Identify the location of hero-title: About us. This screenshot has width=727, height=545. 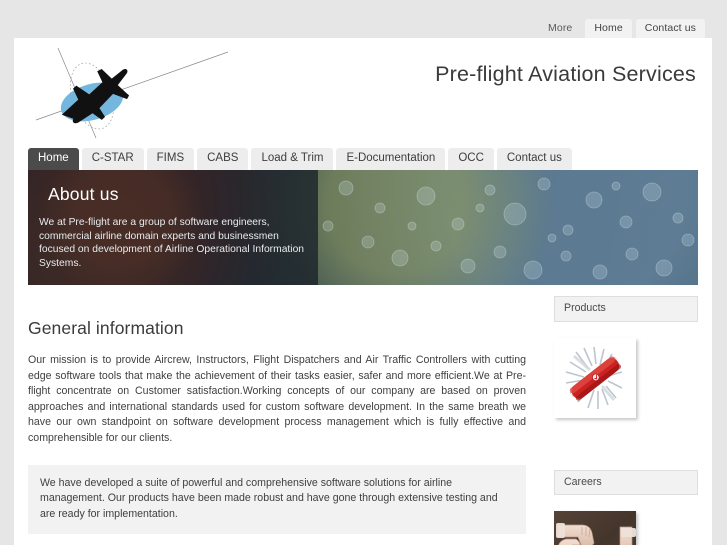
(83, 194).